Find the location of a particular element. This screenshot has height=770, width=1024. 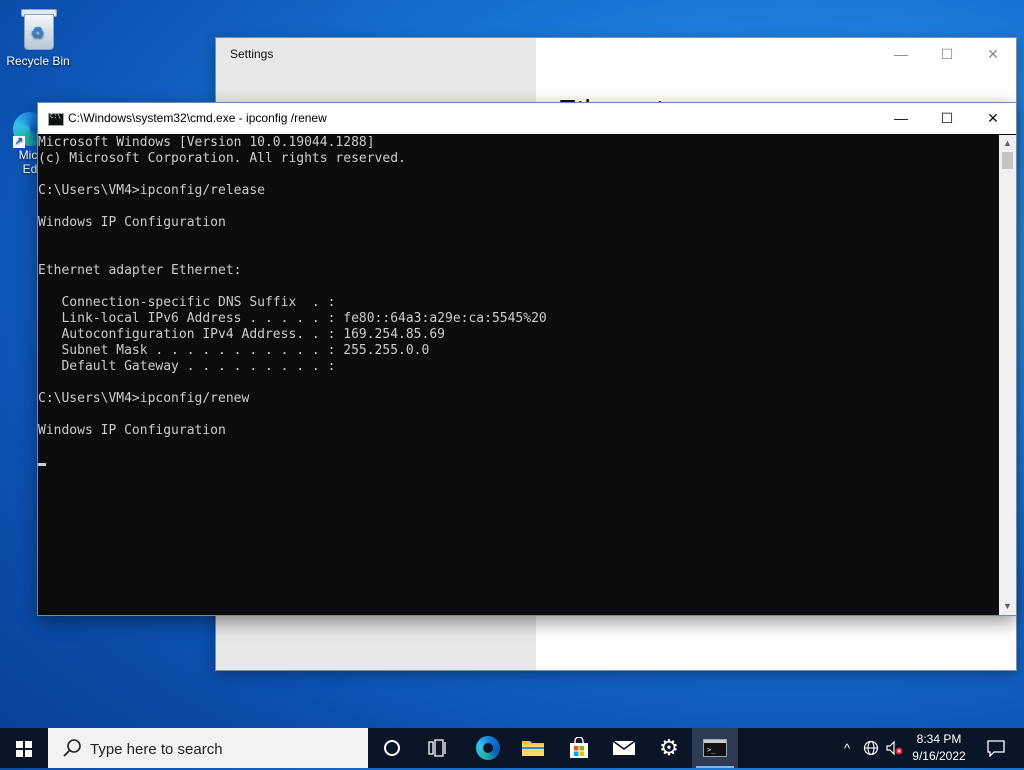

taskbar: ⚙ >_ ^ 8:34 PM 9/16/2022 is located at coordinates (512, 749).